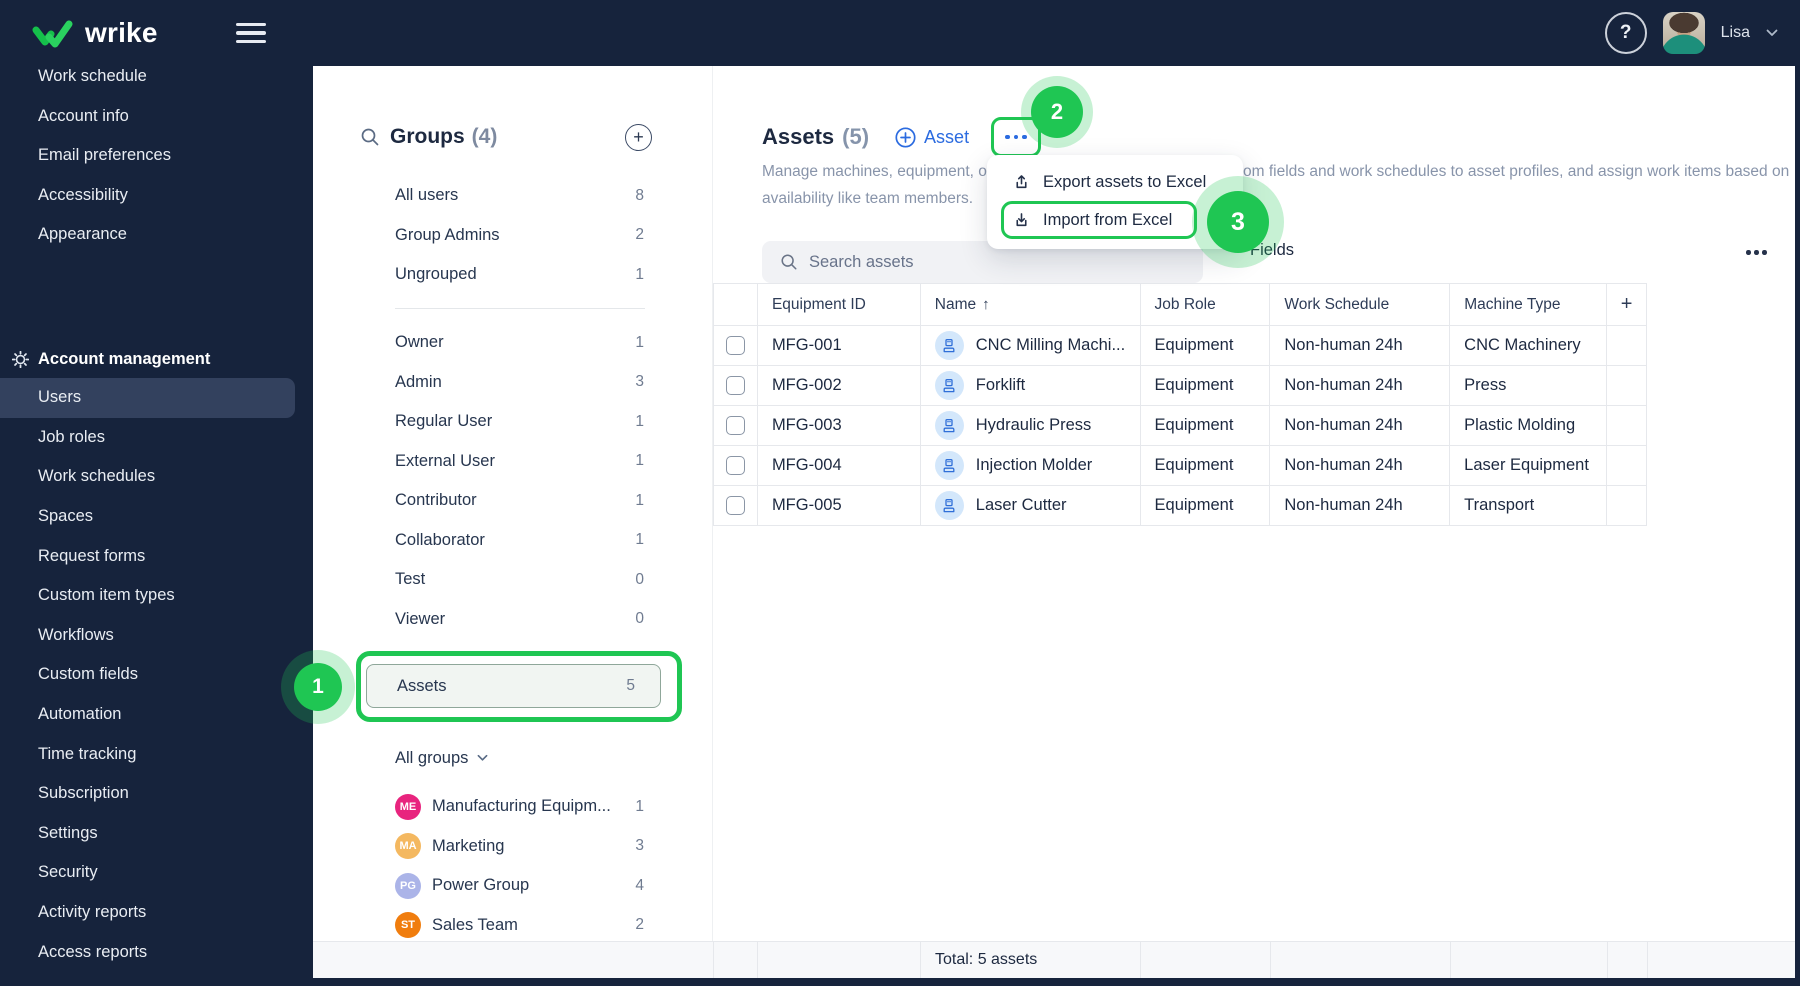 The width and height of the screenshot is (1800, 986). What do you see at coordinates (156, 517) in the screenshot?
I see `sidebar-item-spaces: Spaces` at bounding box center [156, 517].